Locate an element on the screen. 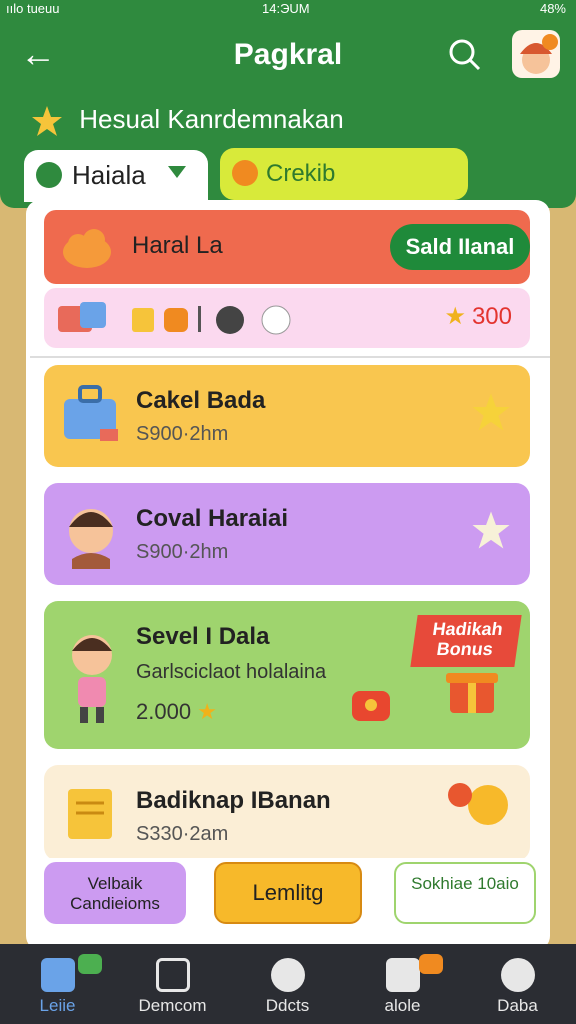 This screenshot has width=576, height=1024. items-row: ★ 300 is located at coordinates (287, 318).